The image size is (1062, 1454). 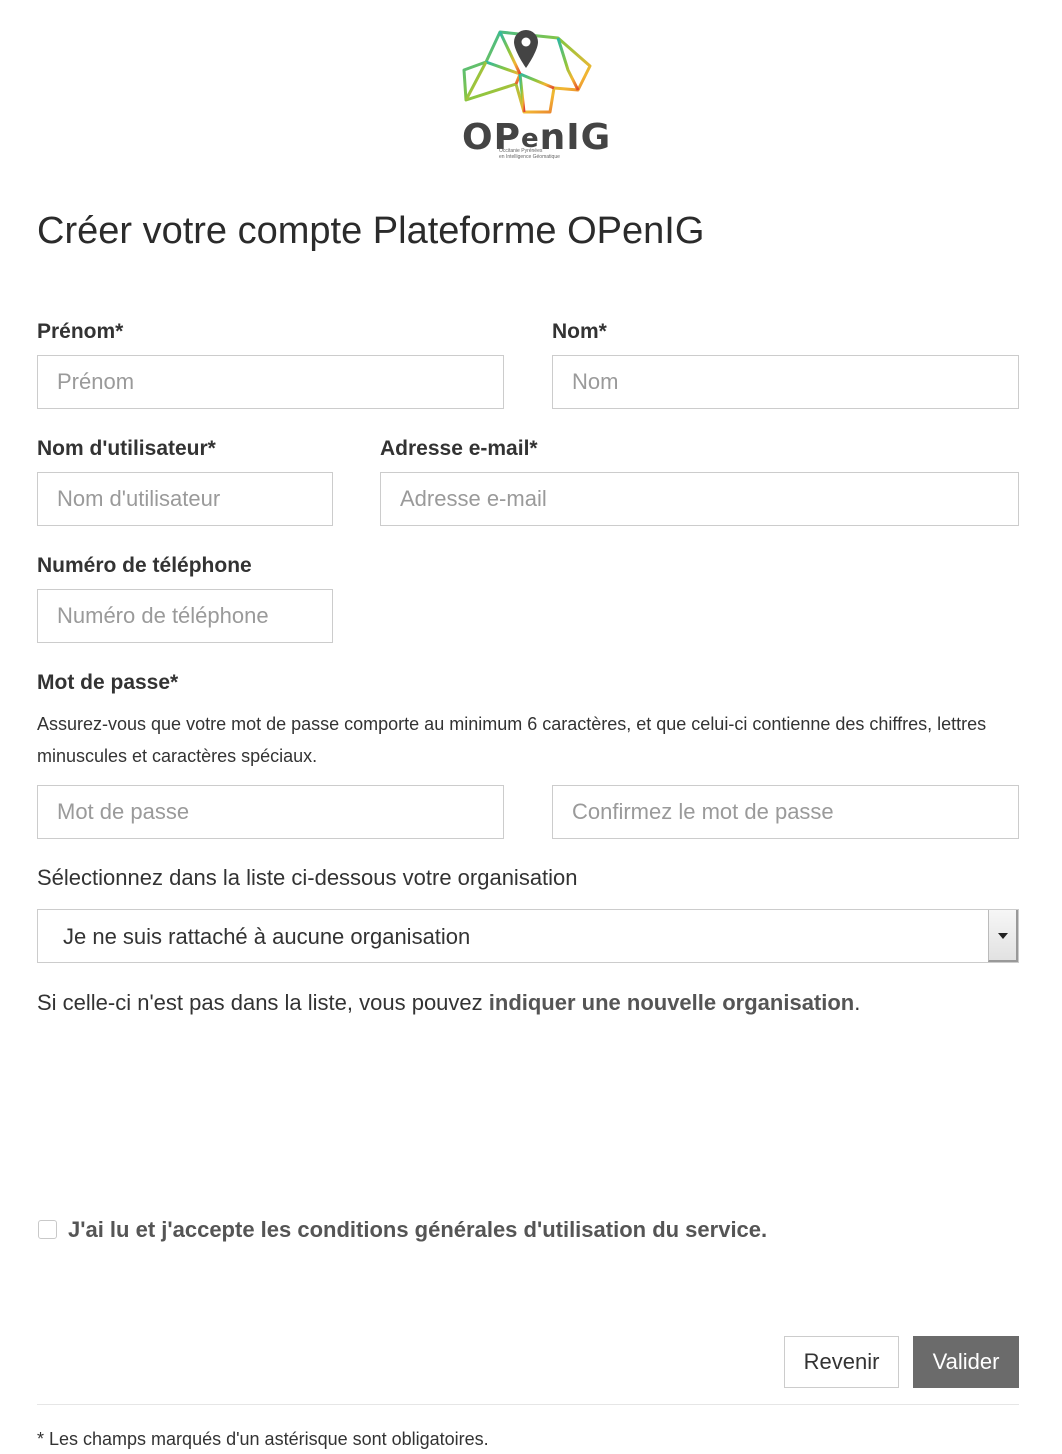 What do you see at coordinates (699, 499) in the screenshot?
I see `email-input` at bounding box center [699, 499].